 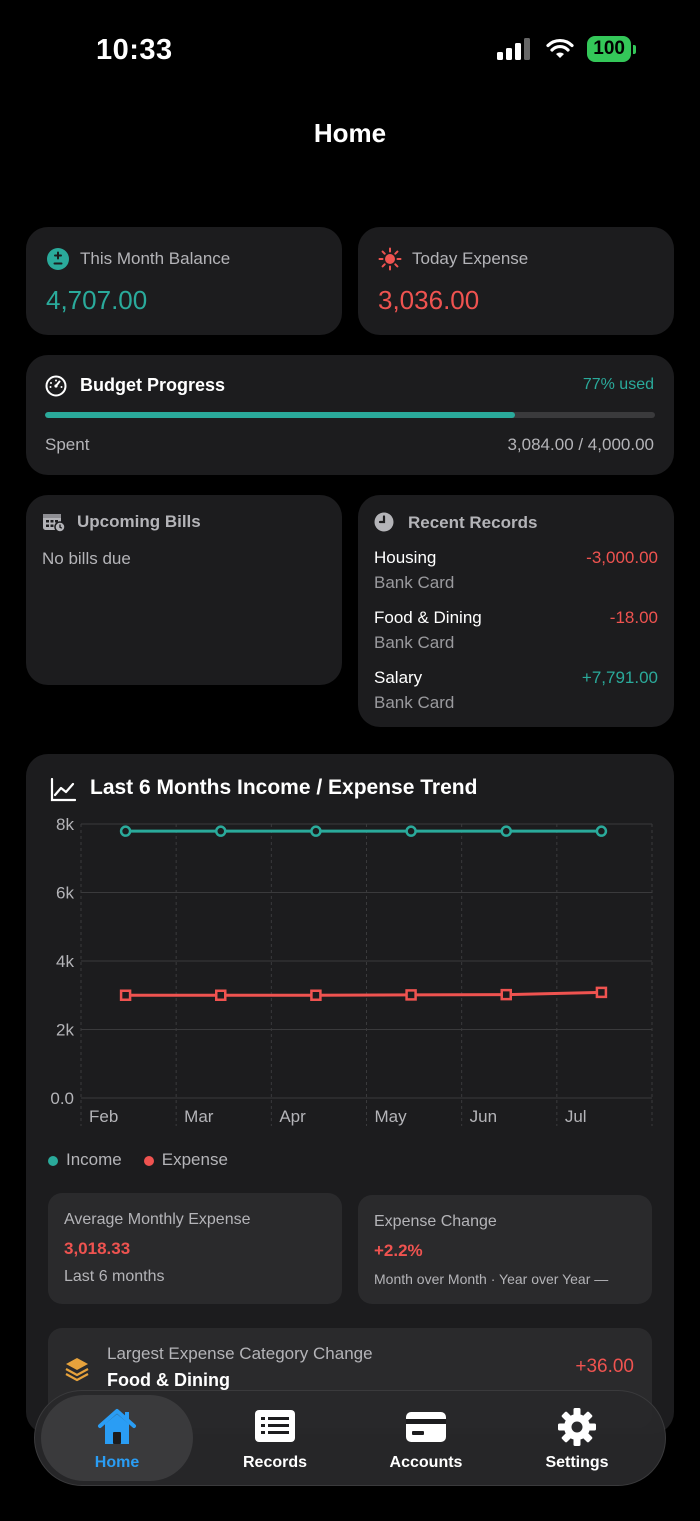 What do you see at coordinates (350, 133) in the screenshot?
I see `page-title: Home` at bounding box center [350, 133].